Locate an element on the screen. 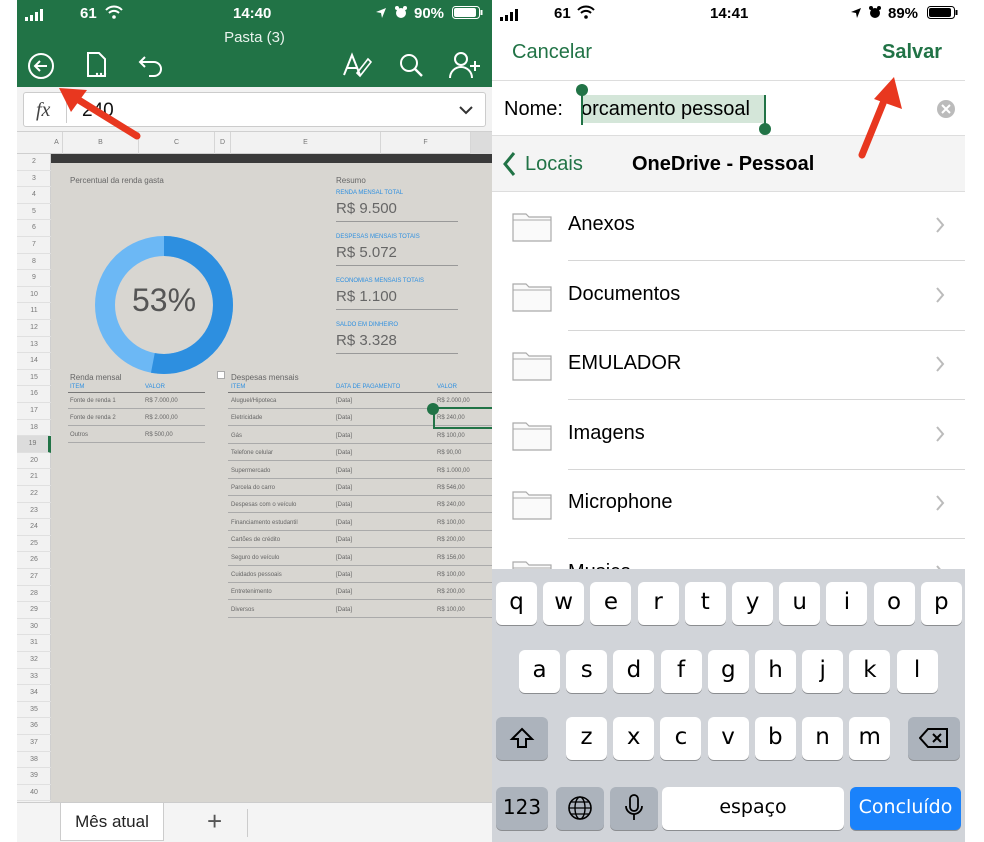  column-header: A is located at coordinates (57, 143).